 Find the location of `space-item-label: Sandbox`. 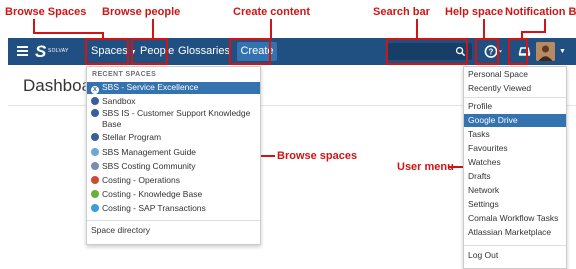

space-item-label: Sandbox is located at coordinates (119, 101).